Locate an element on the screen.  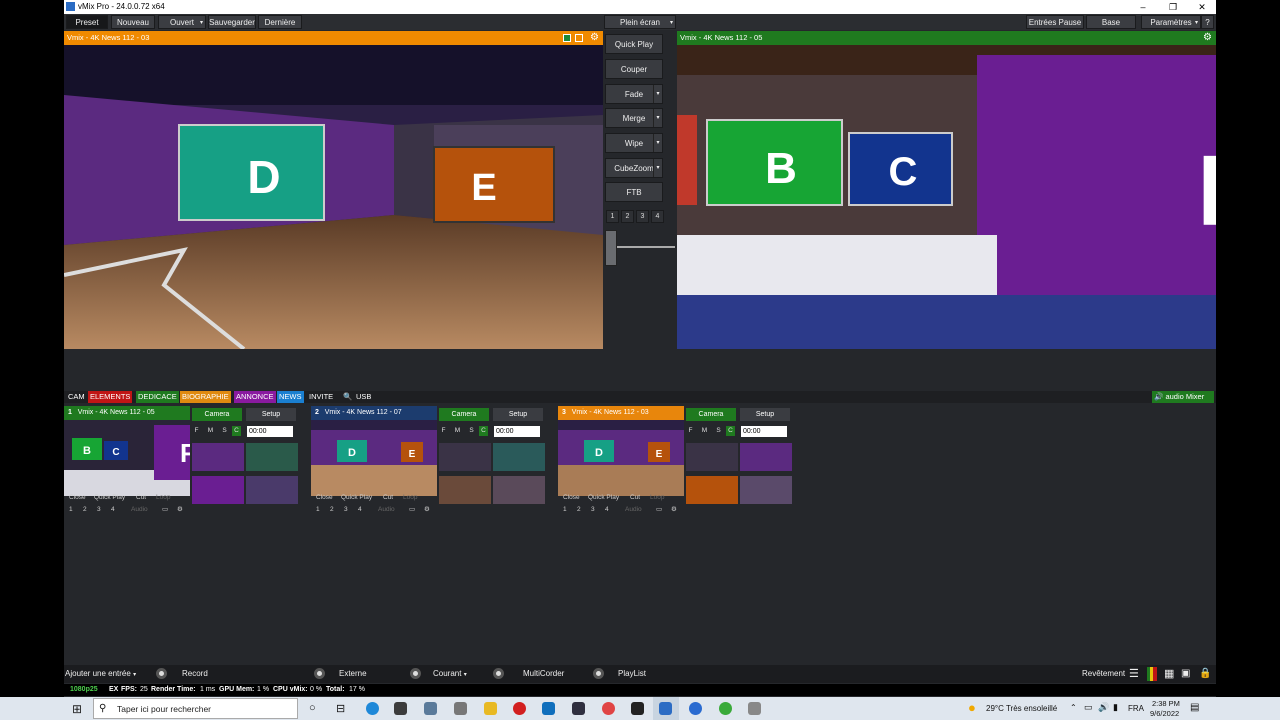
tab-biographie: BIOGRAPHIE is located at coordinates (205, 397).